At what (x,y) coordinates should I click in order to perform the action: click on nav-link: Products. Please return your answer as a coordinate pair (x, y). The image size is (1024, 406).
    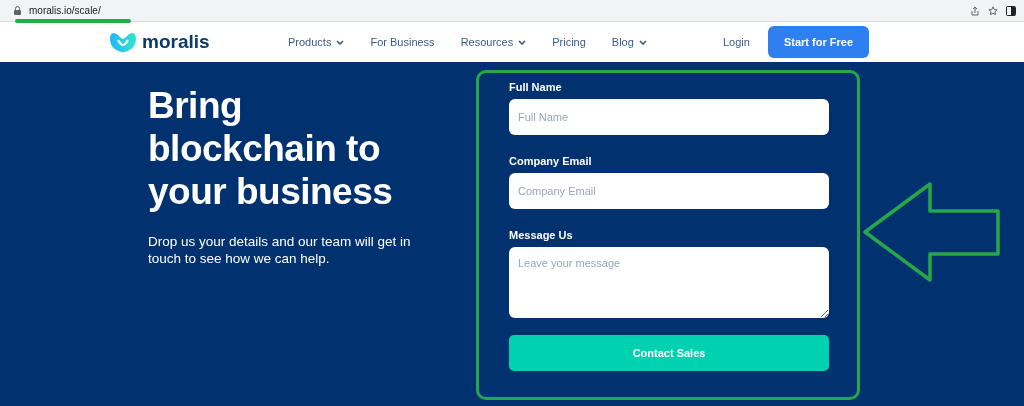
    Looking at the image, I should click on (316, 42).